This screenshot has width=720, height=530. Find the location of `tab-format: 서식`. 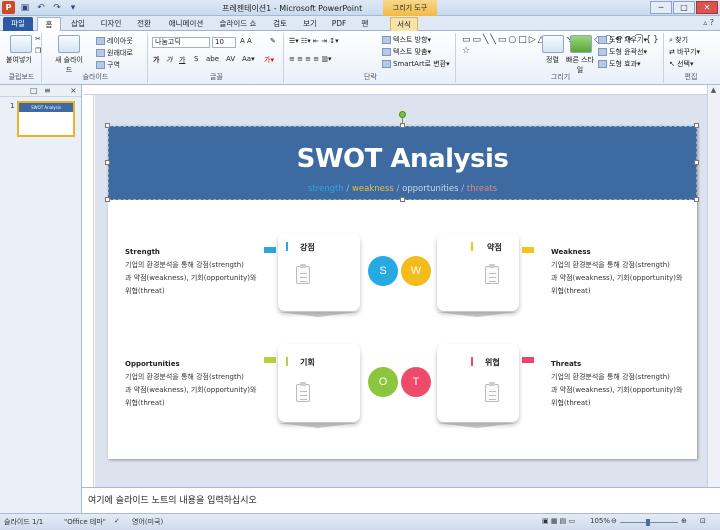

tab-format: 서식 is located at coordinates (404, 24).